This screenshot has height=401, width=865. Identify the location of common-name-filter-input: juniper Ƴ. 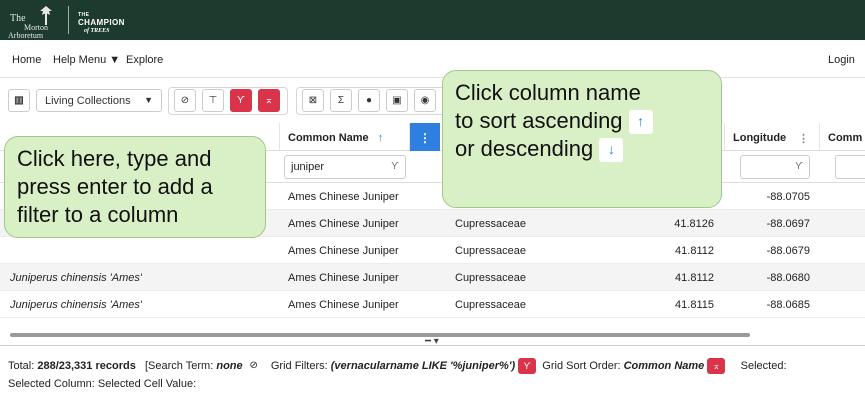
(345, 167).